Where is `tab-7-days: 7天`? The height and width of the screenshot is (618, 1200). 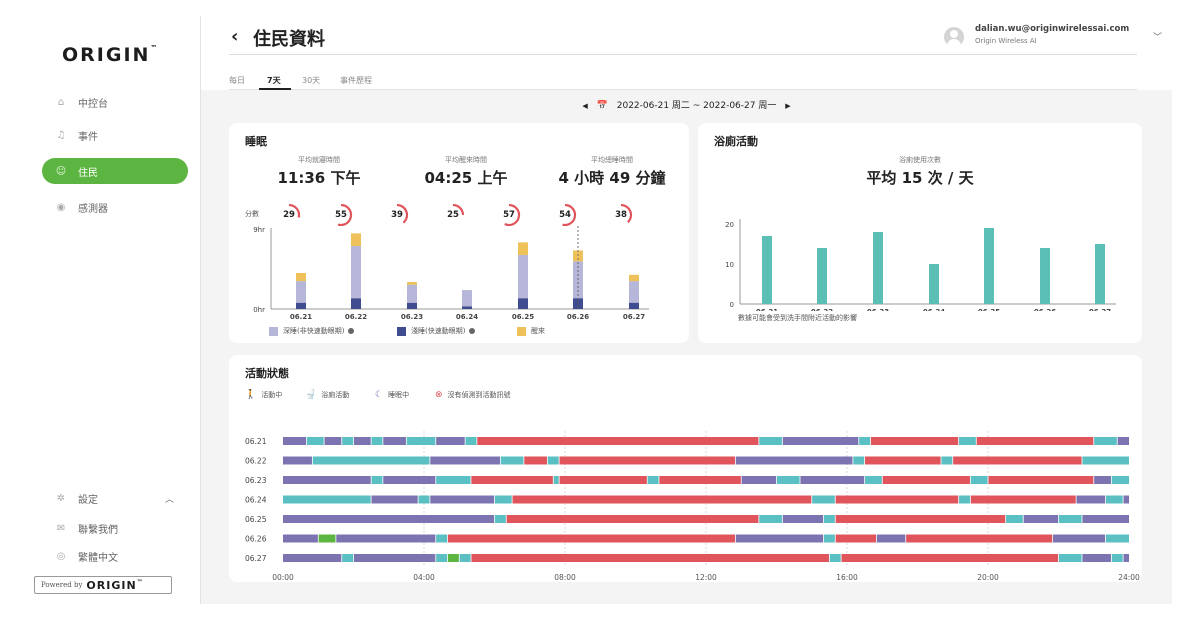 tab-7-days: 7天 is located at coordinates (274, 80).